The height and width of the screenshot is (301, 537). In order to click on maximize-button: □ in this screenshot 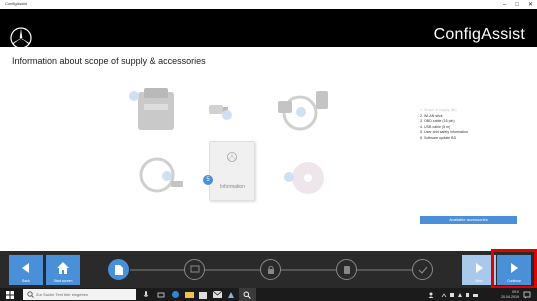, I will do `click(517, 5)`.